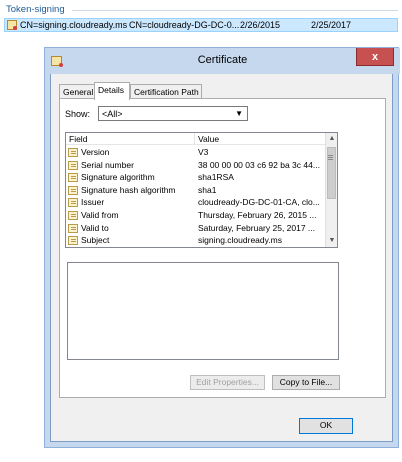  I want to click on scroll-up-icon: ▲, so click(331, 139).